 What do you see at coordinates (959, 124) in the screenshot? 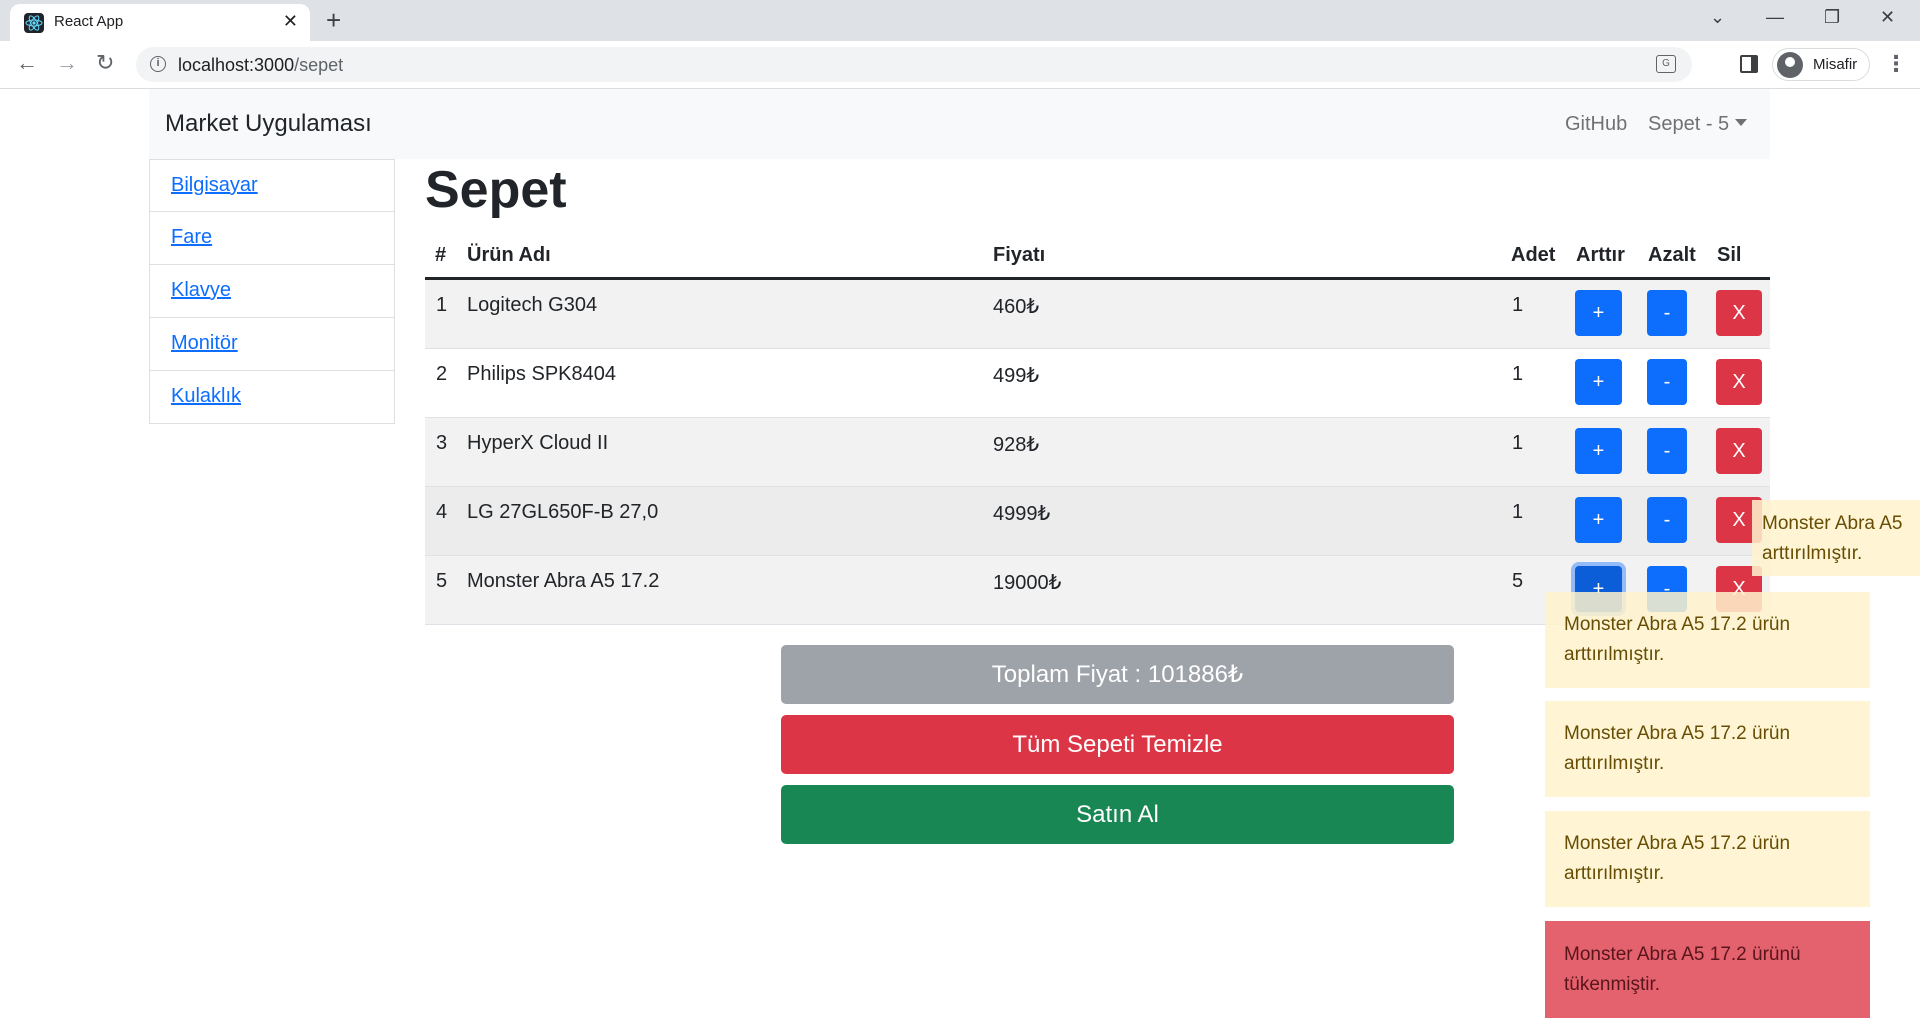
I see `app-navbar: Market Uygulaması GitHub Sepet - 5` at bounding box center [959, 124].